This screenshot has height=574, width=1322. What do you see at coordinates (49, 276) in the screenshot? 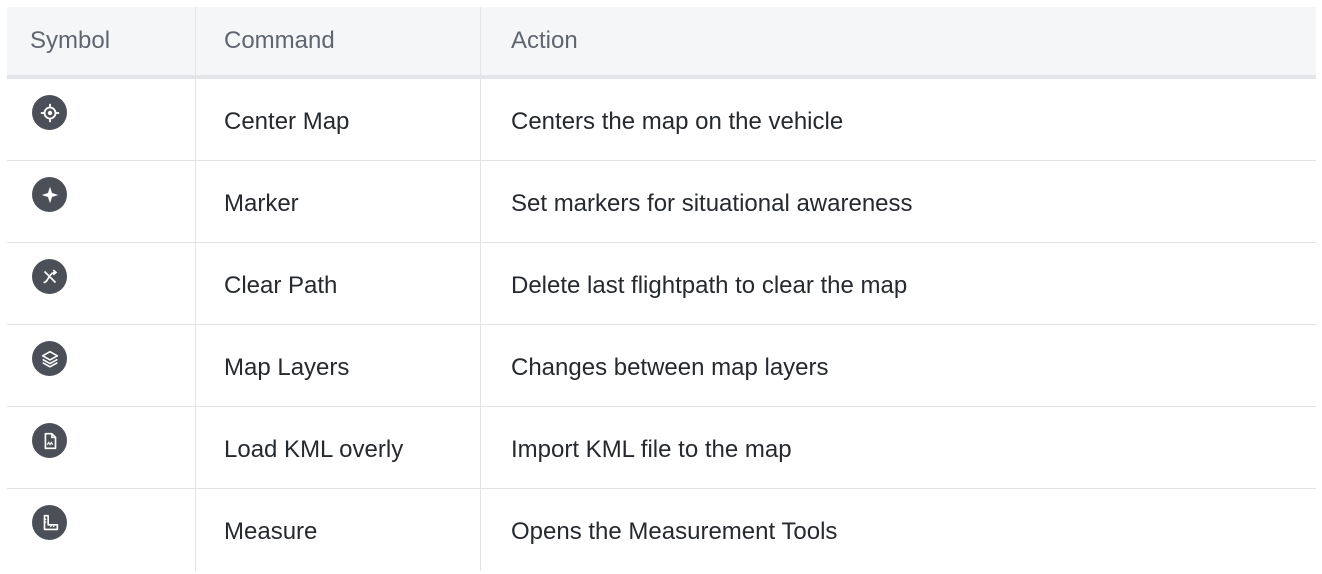
I see `clear-path-icon` at bounding box center [49, 276].